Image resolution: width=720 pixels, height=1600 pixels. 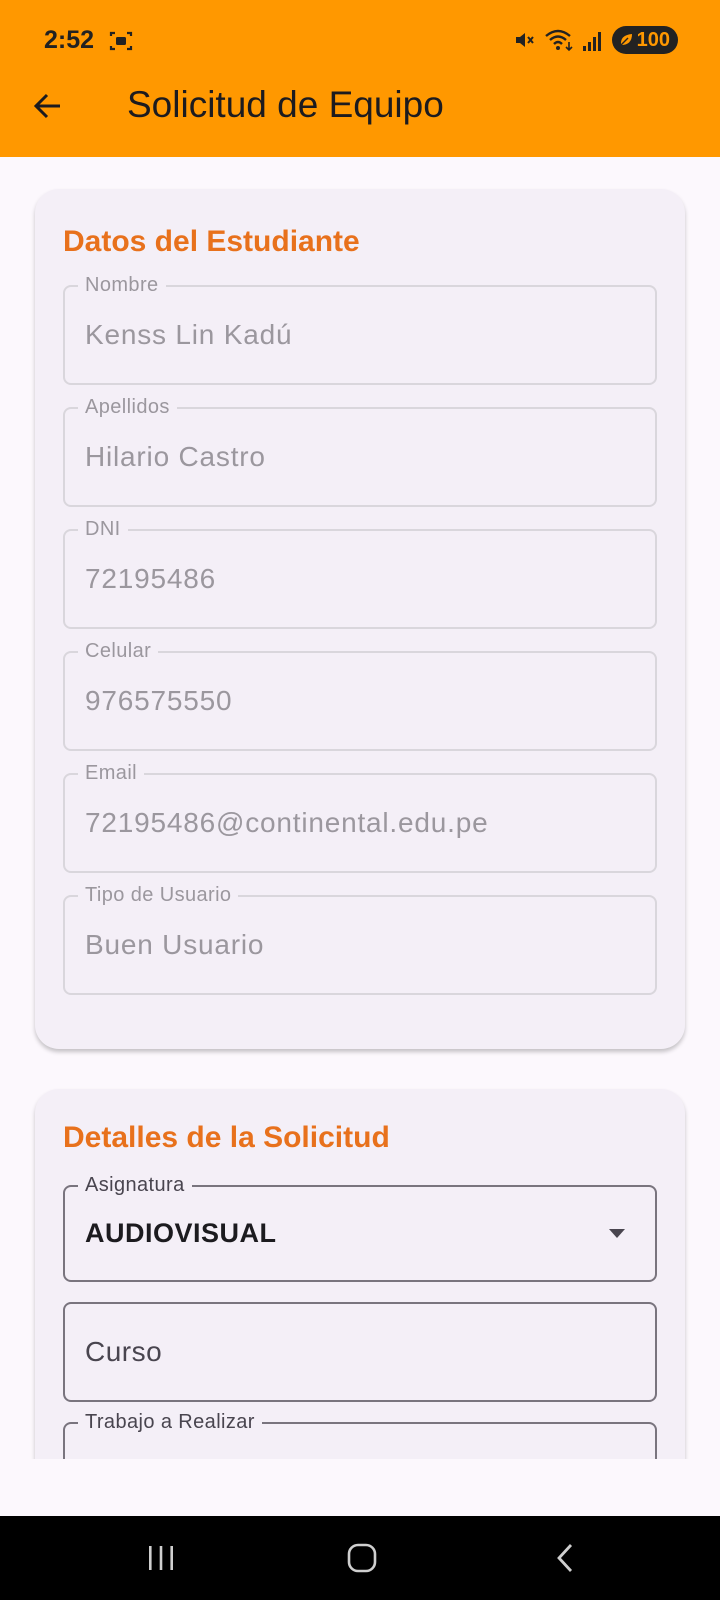 I want to click on request-card-title: Detalles de la Solicitud, so click(x=226, y=1137).